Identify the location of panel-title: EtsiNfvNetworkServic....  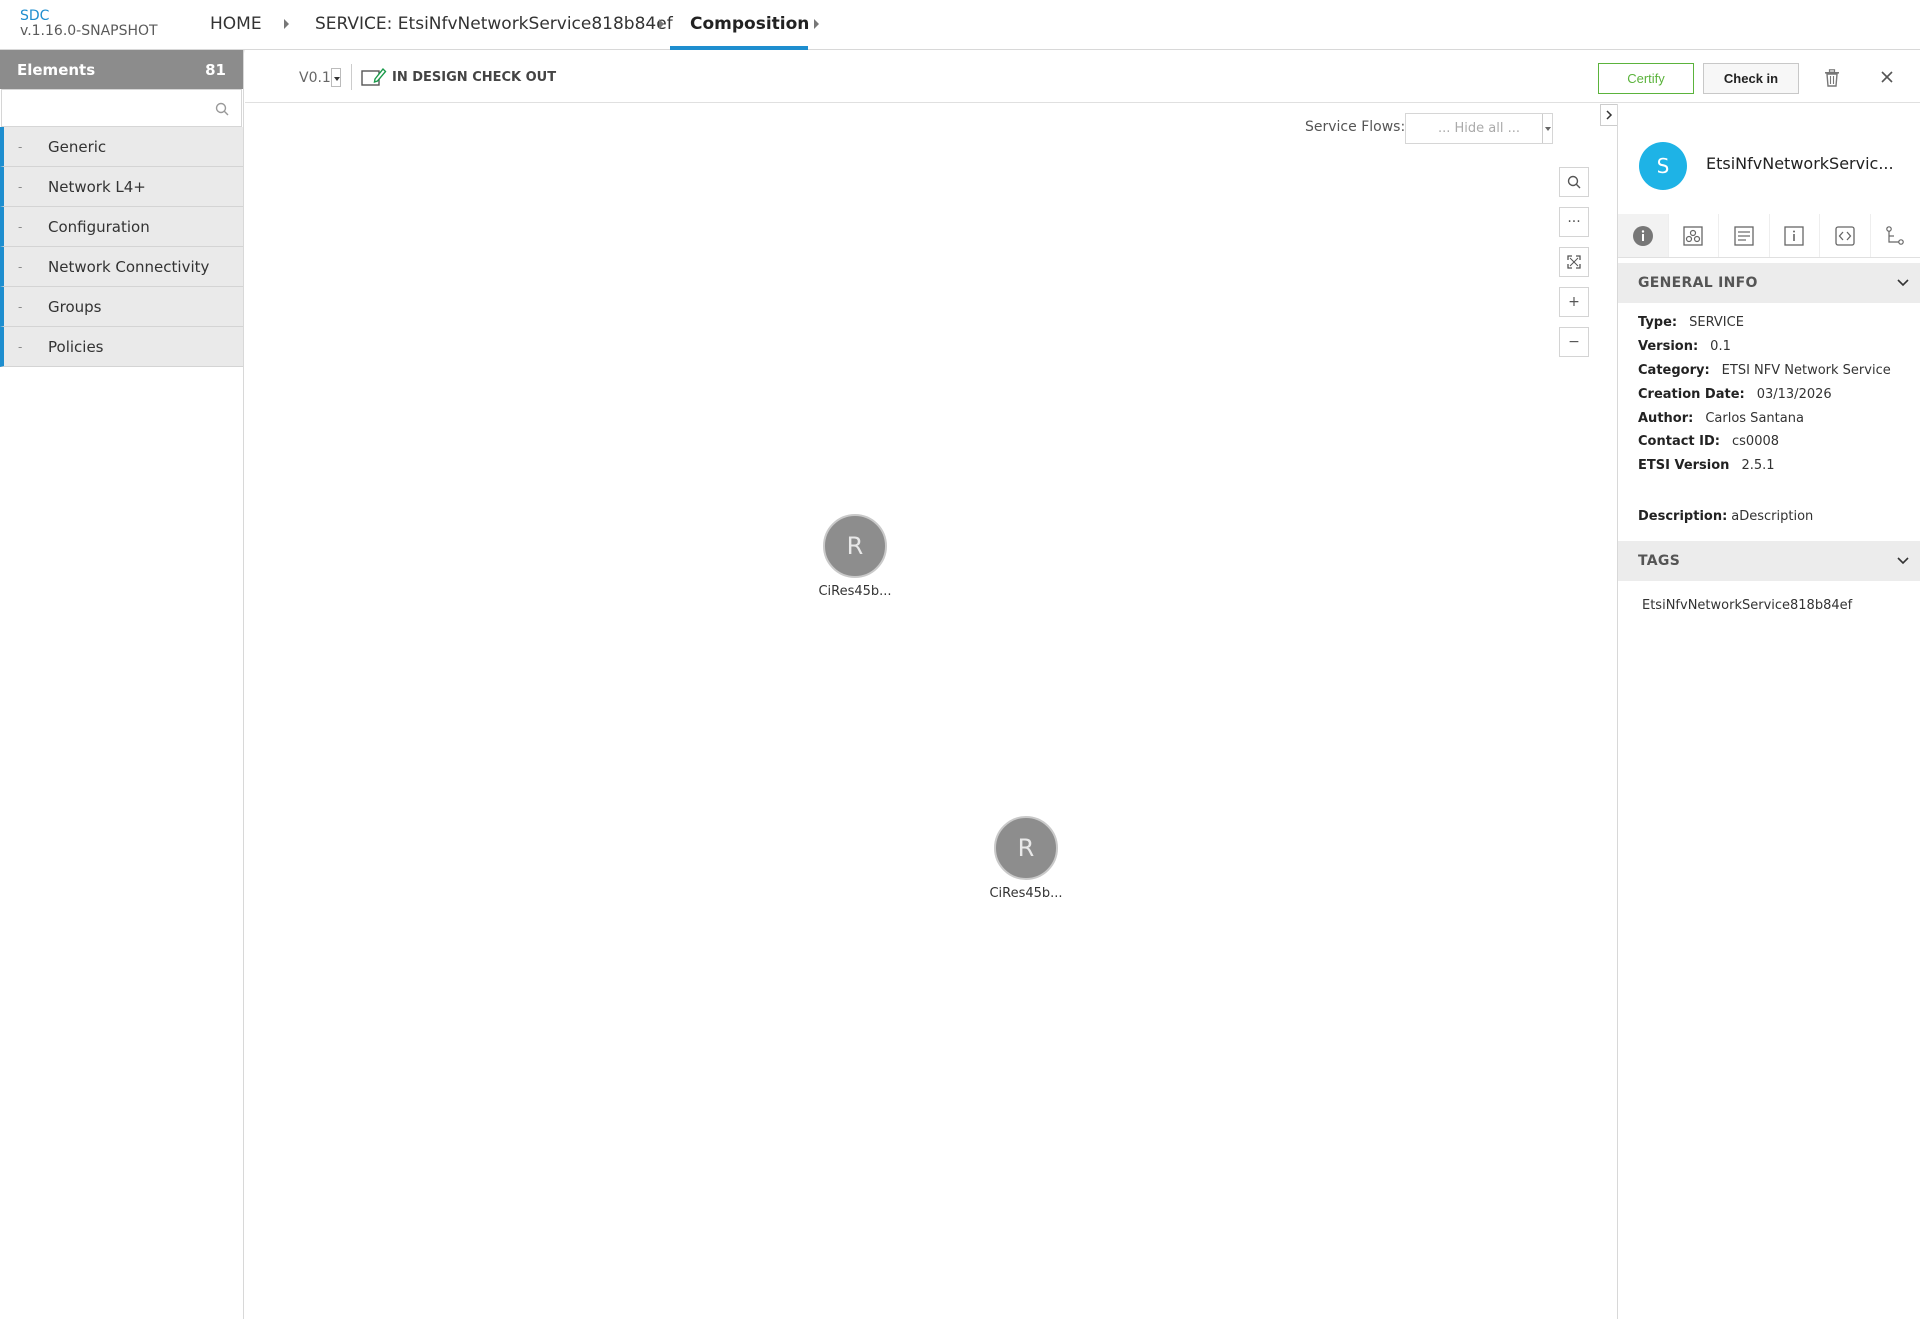
(1800, 163).